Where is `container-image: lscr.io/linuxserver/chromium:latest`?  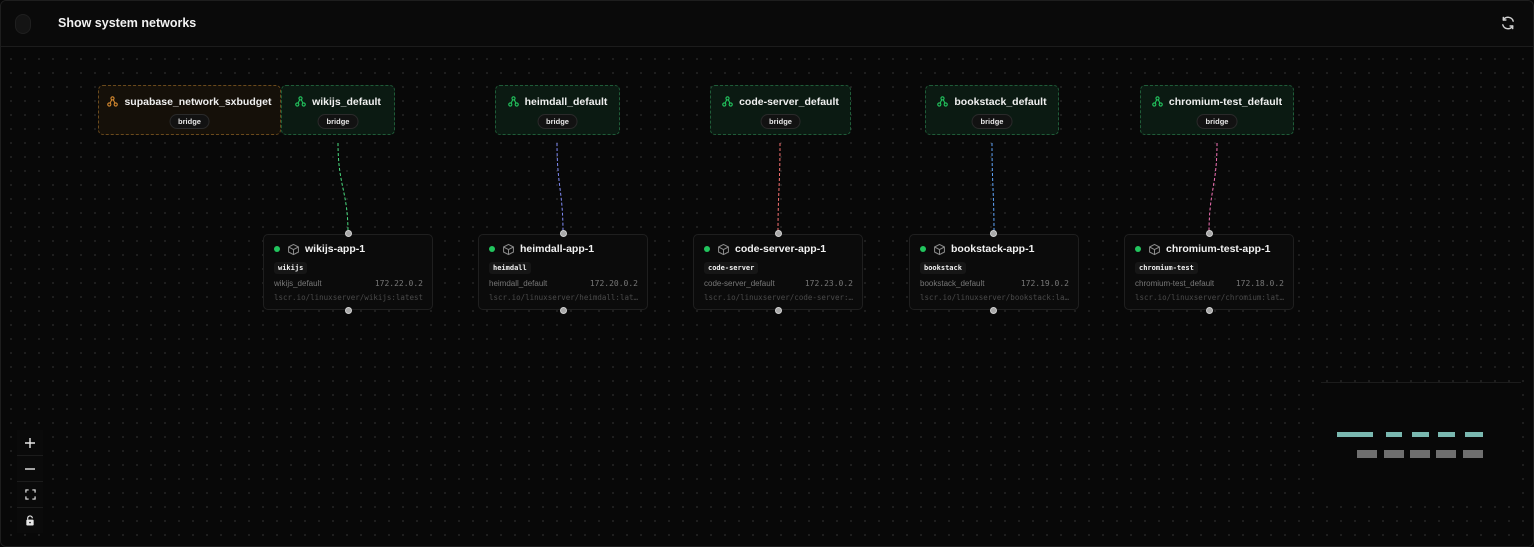 container-image: lscr.io/linuxserver/chromium:latest is located at coordinates (1210, 297).